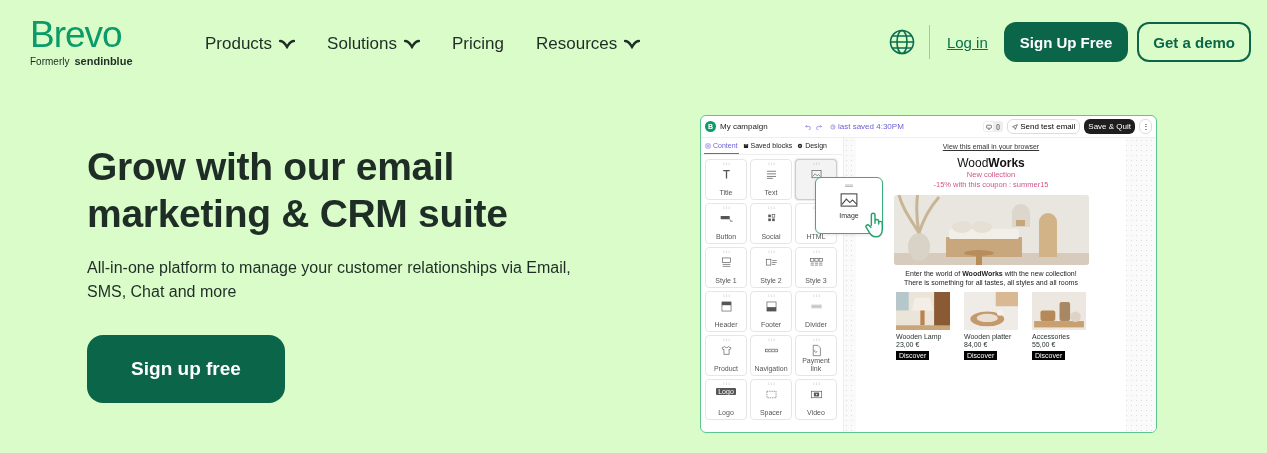  Describe the element at coordinates (588, 43) in the screenshot. I see `nav-menu-item: Resources` at that location.